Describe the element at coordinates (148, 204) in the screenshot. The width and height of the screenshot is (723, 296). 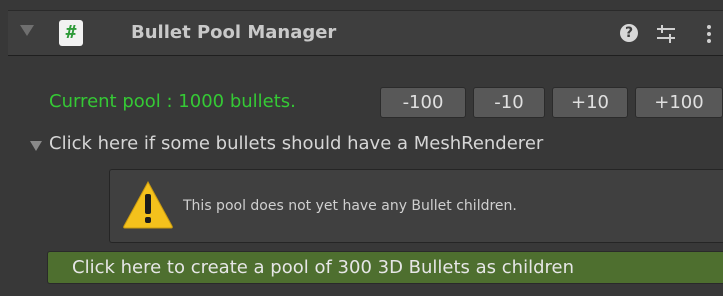
I see `warning-icon` at that location.